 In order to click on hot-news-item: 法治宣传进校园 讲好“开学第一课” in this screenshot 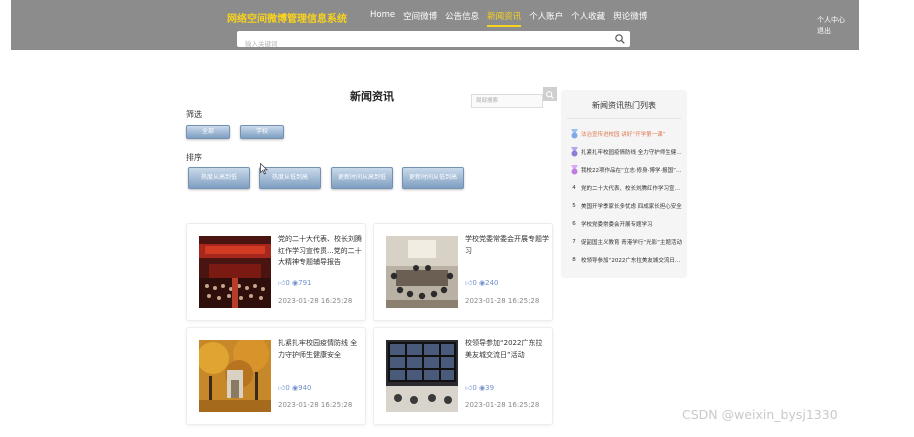, I will do `click(625, 134)`.